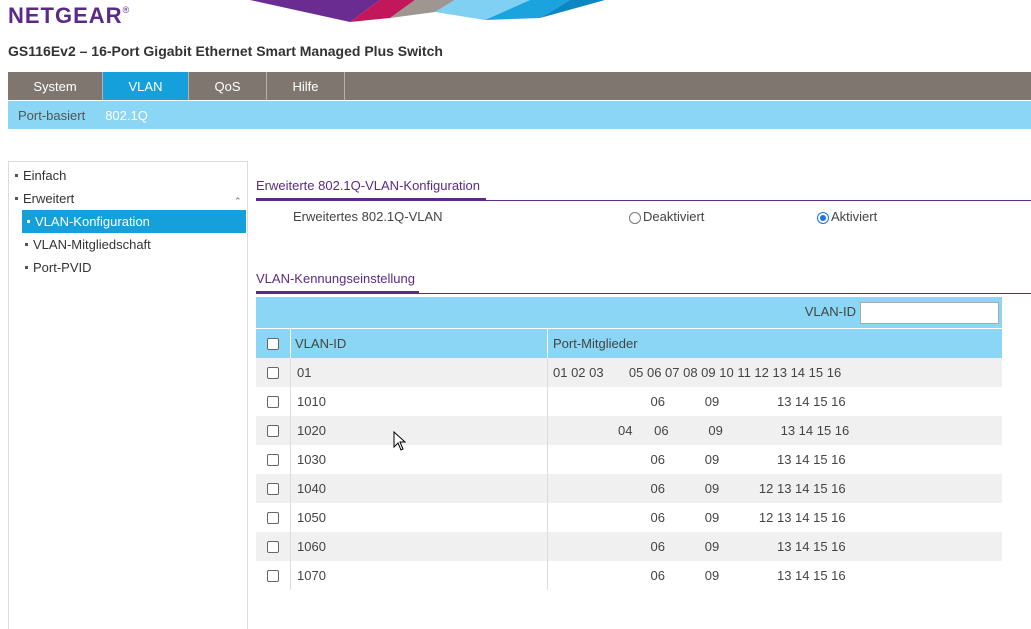 Image resolution: width=1031 pixels, height=629 pixels. What do you see at coordinates (311, 546) in the screenshot?
I see `vlan-id-cell: 1060` at bounding box center [311, 546].